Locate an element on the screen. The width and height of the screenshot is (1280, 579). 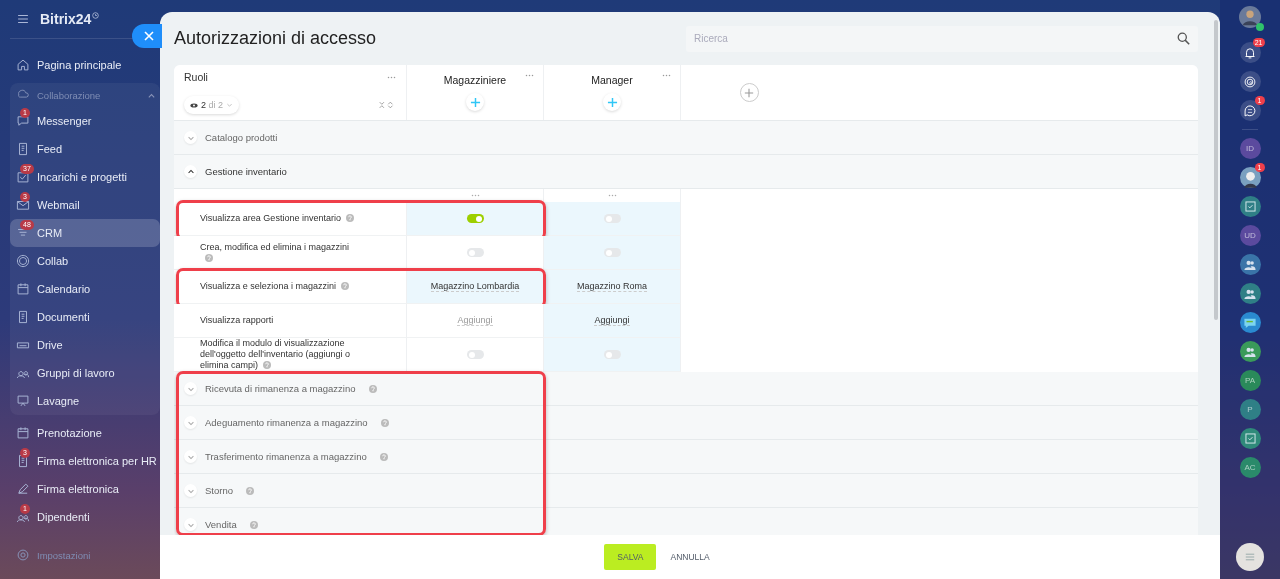
section-row: Catalogo prodotti is located at coordinates (686, 138).